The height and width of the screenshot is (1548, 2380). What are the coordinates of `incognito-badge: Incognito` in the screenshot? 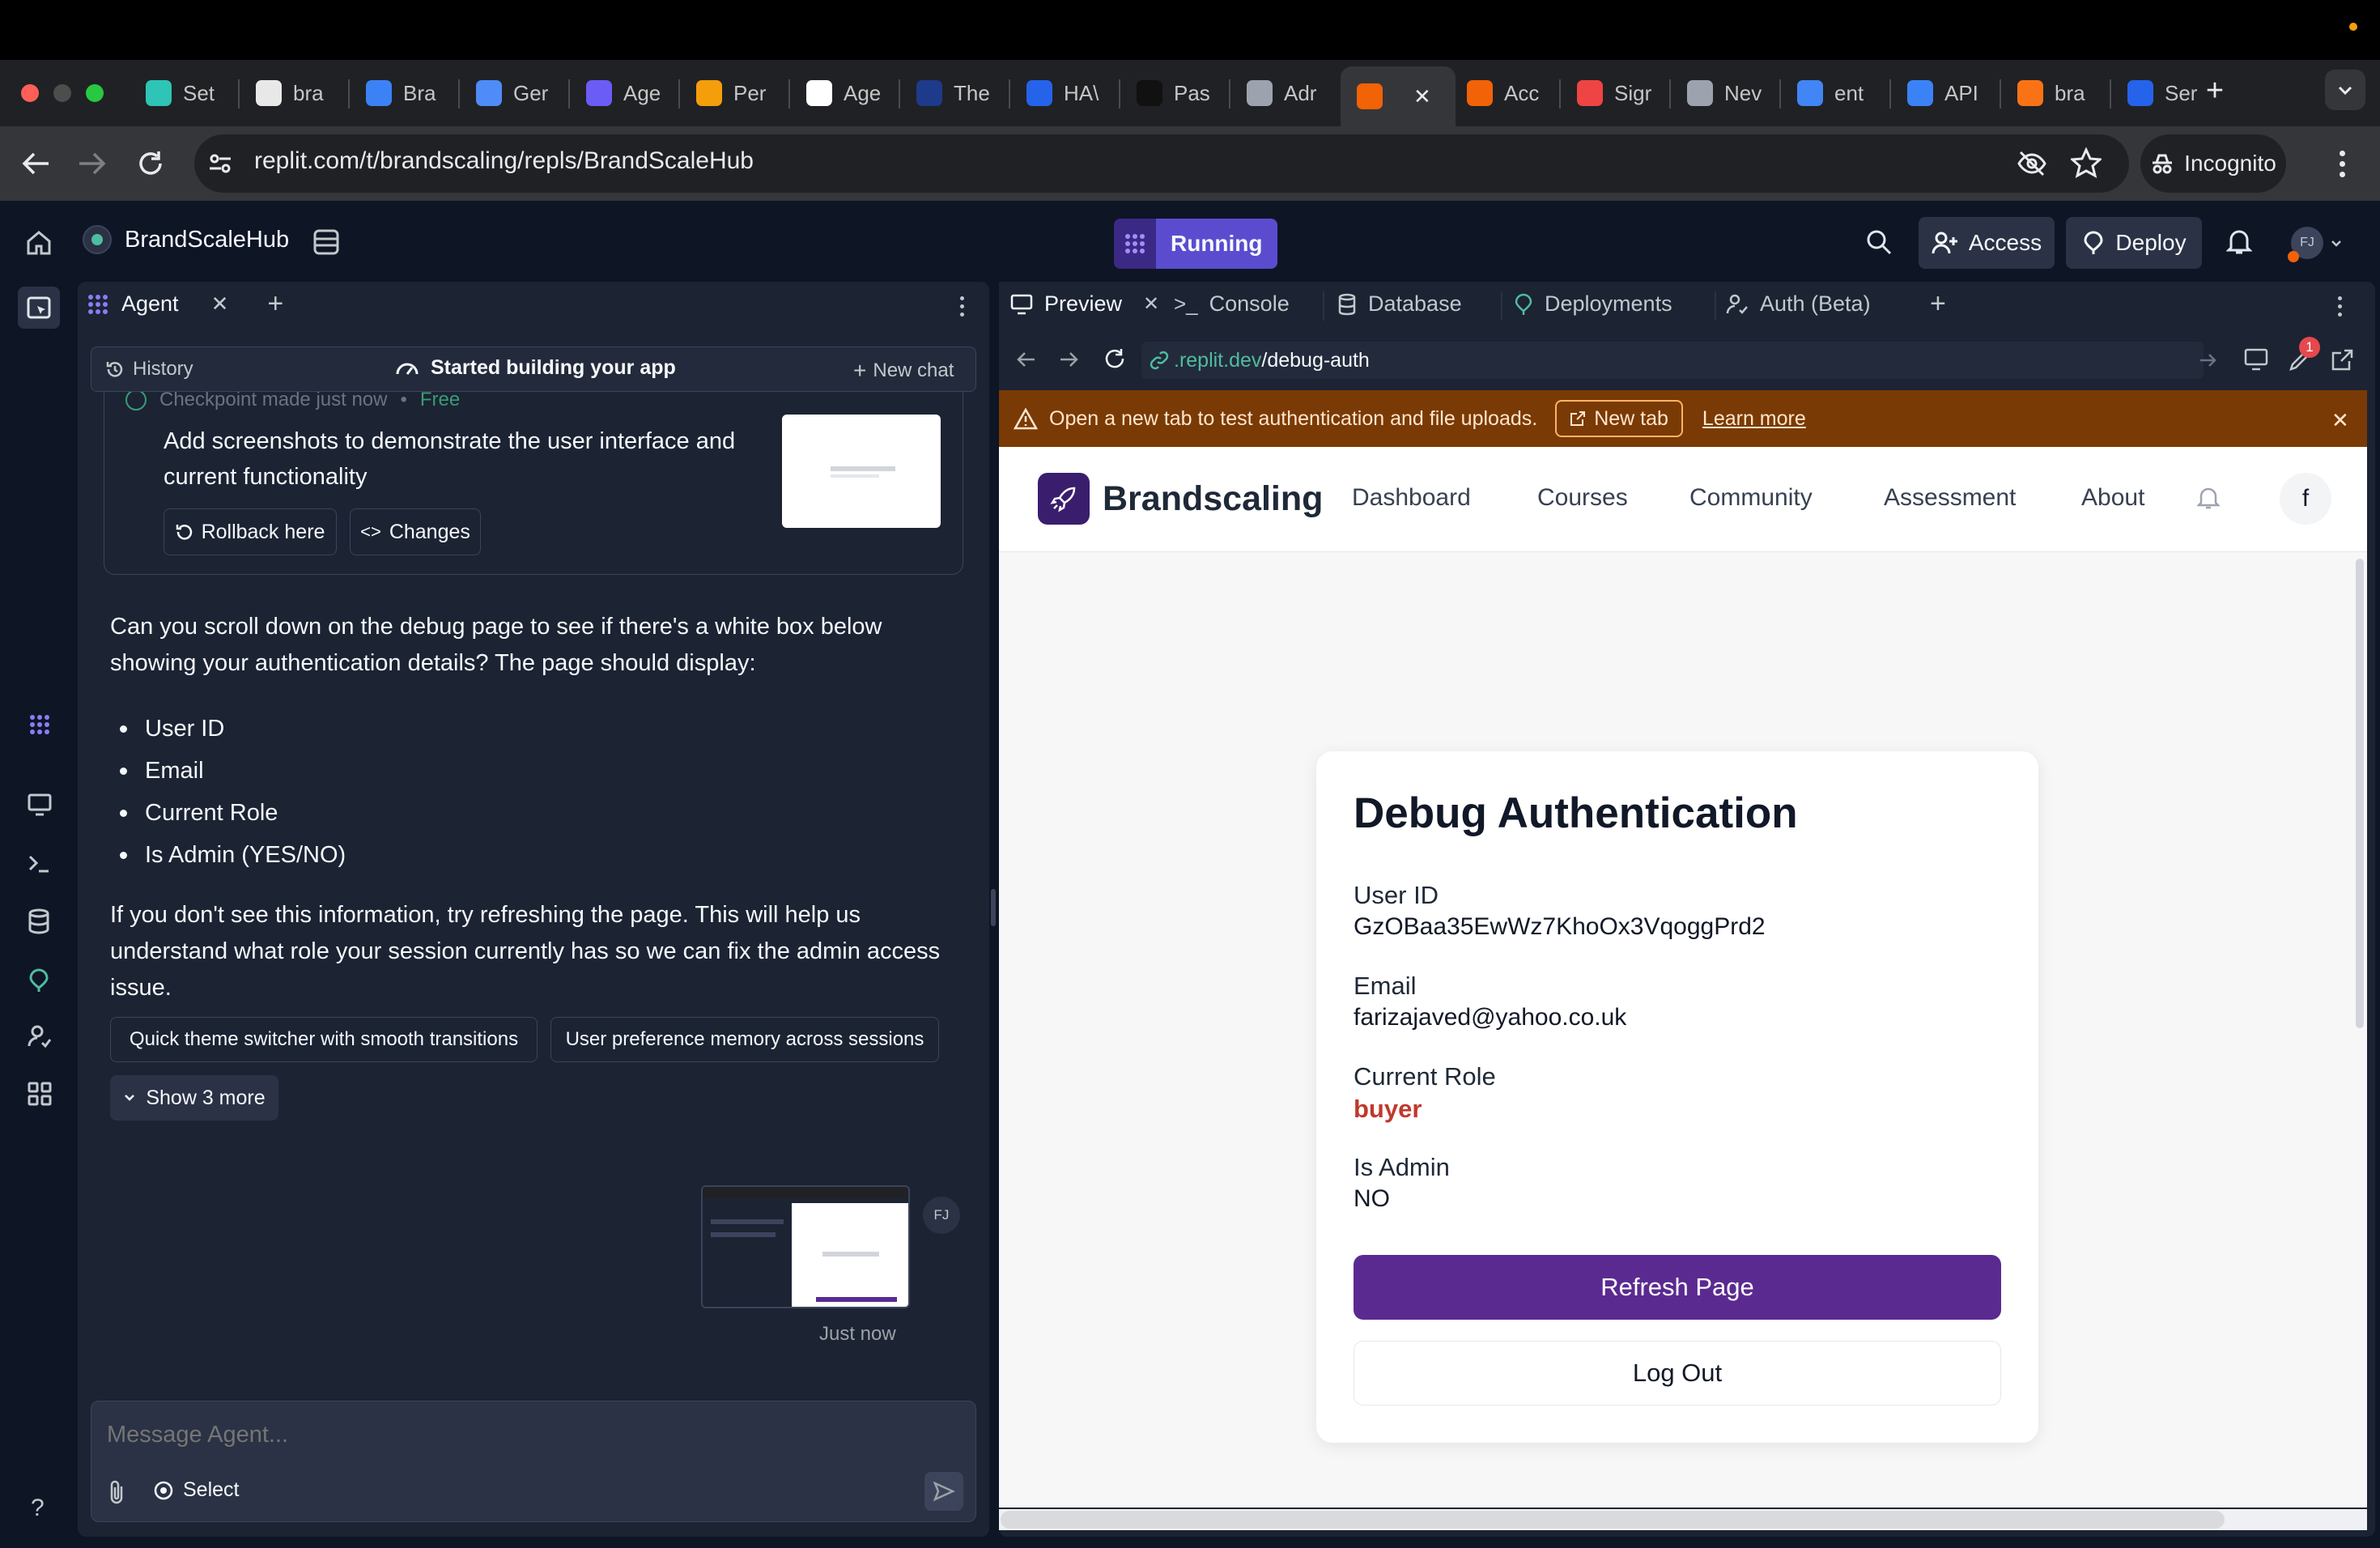 It's located at (2213, 164).